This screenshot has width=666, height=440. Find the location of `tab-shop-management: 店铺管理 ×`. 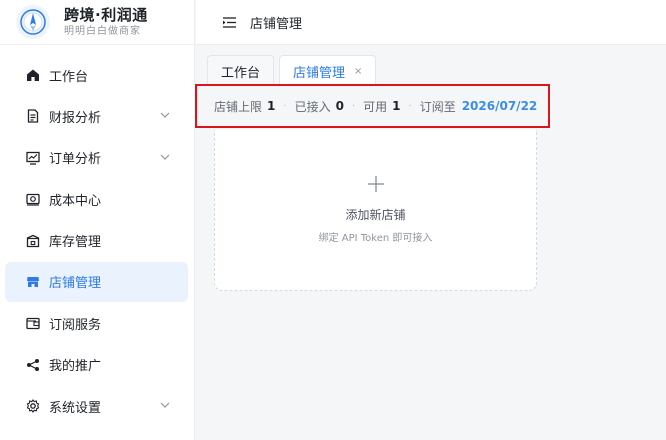

tab-shop-management: 店铺管理 × is located at coordinates (328, 71).